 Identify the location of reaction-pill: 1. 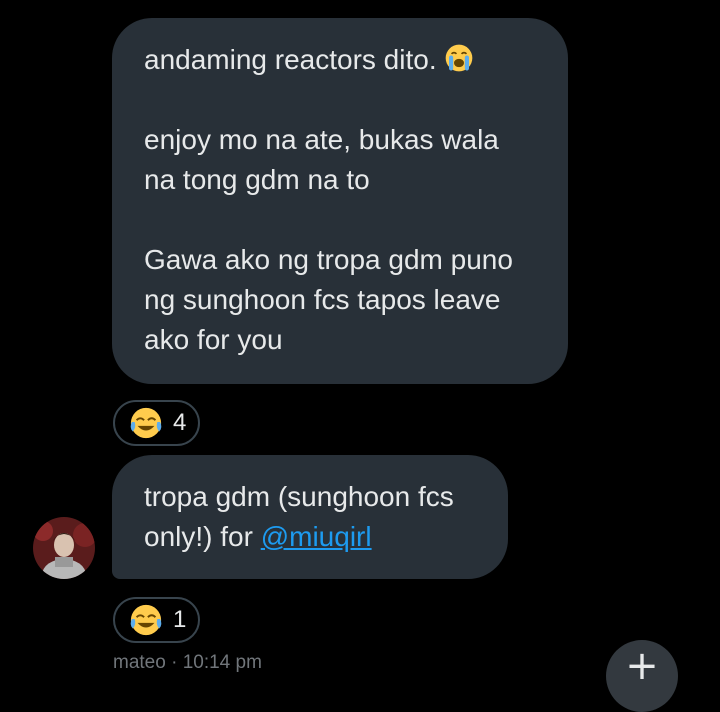
(157, 620).